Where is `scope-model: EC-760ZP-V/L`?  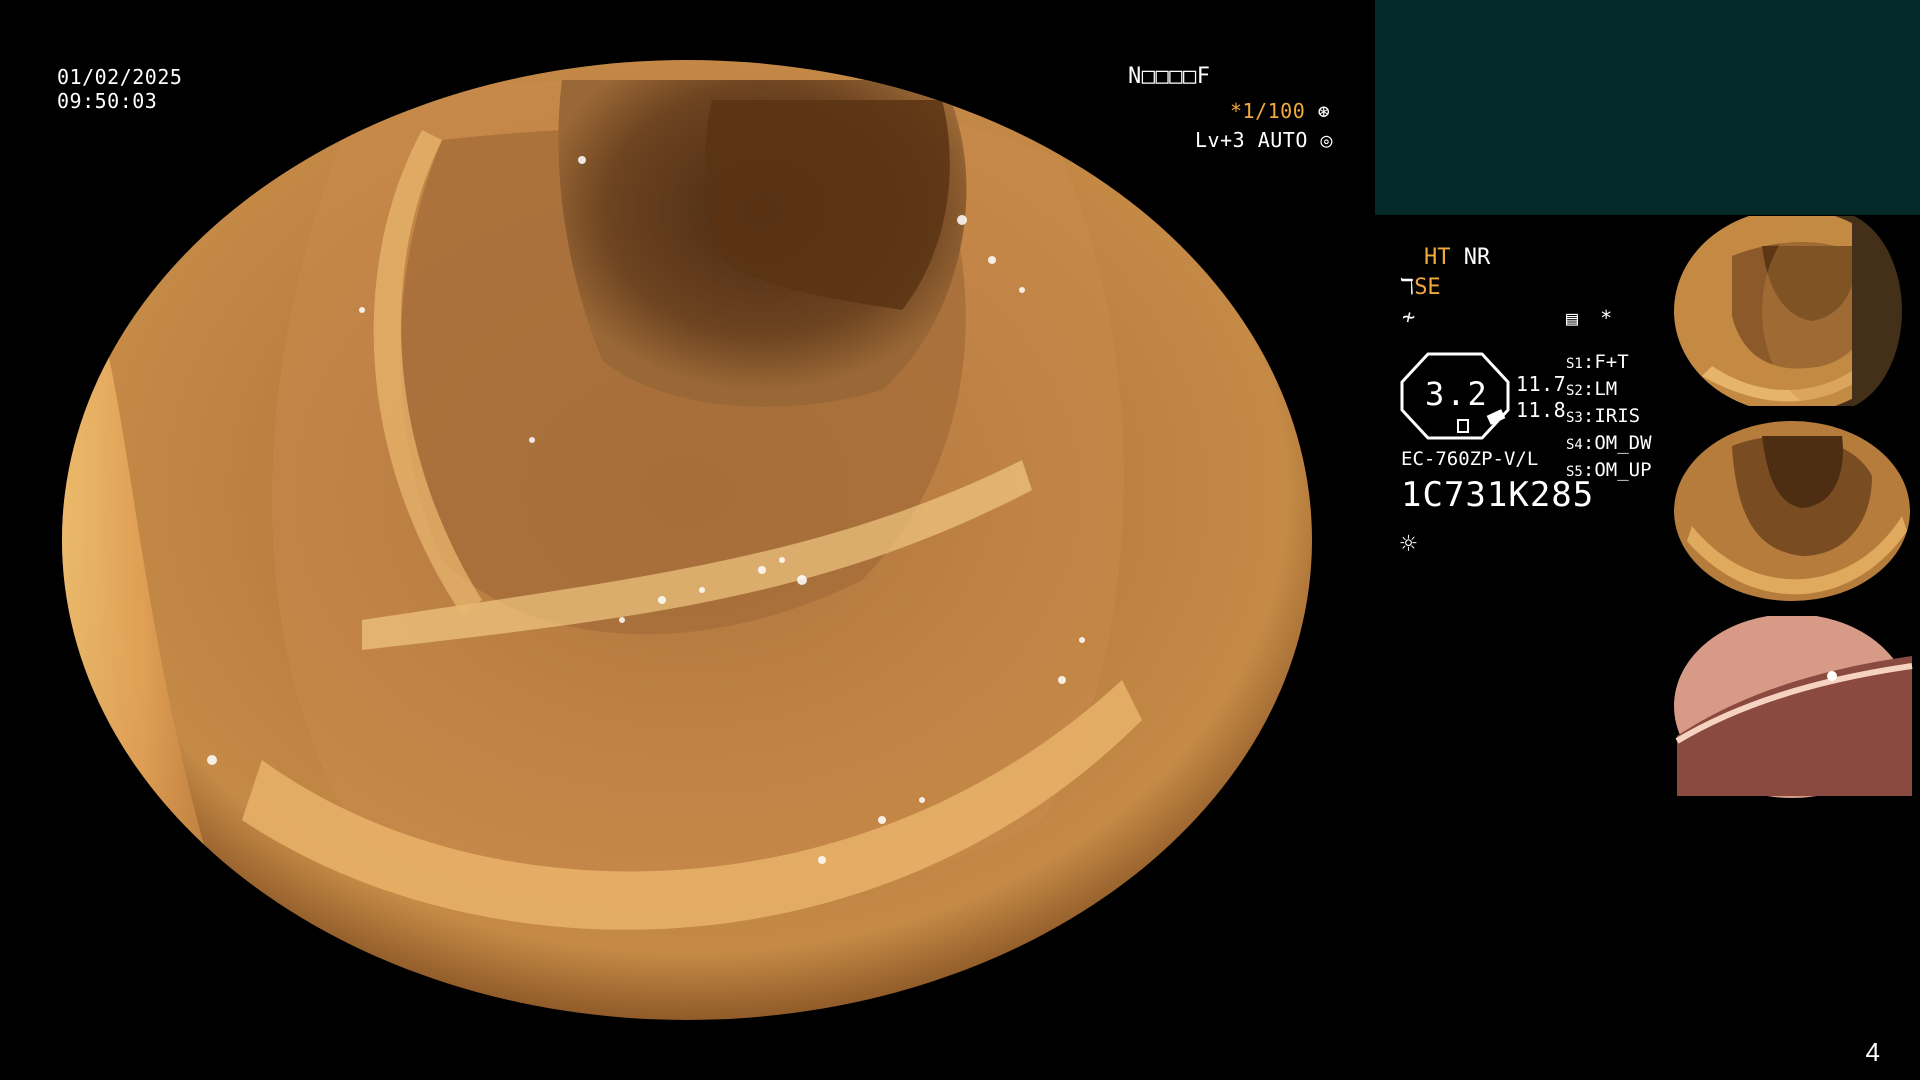 scope-model: EC-760ZP-V/L is located at coordinates (1470, 459).